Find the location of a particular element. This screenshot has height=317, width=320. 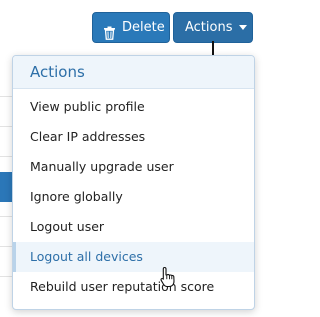

actions-label: Actions is located at coordinates (209, 27).